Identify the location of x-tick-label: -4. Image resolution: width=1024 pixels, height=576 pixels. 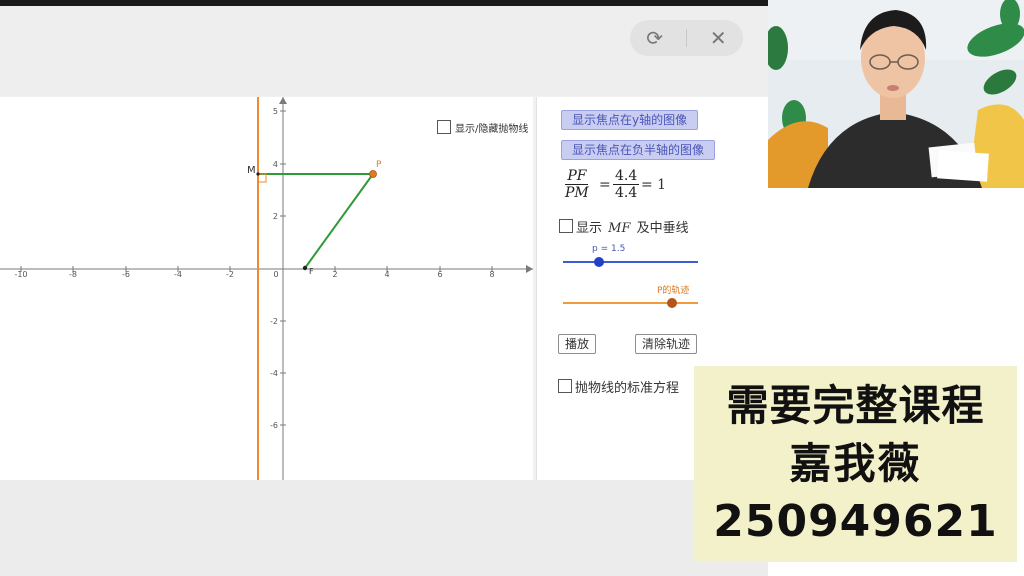
(178, 274).